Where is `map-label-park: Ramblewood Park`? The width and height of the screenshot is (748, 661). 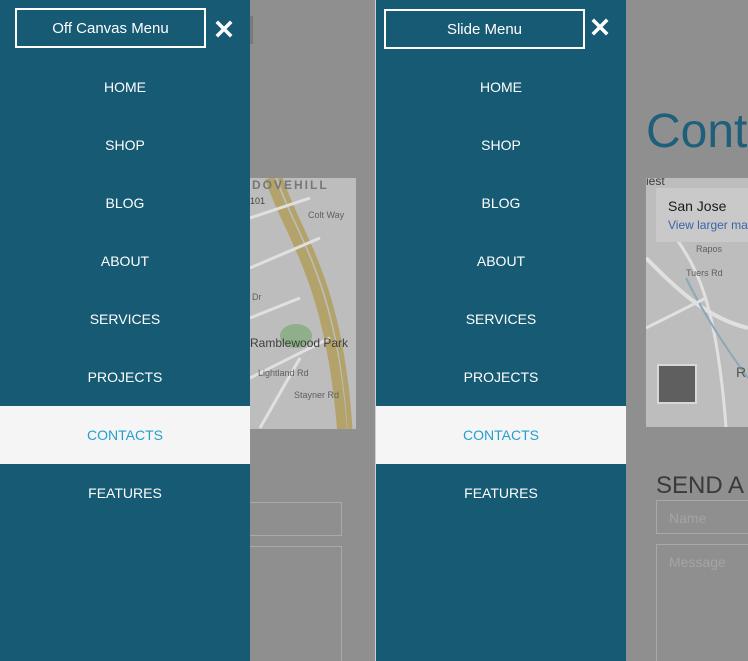
map-label-park: Ramblewood Park is located at coordinates (299, 343).